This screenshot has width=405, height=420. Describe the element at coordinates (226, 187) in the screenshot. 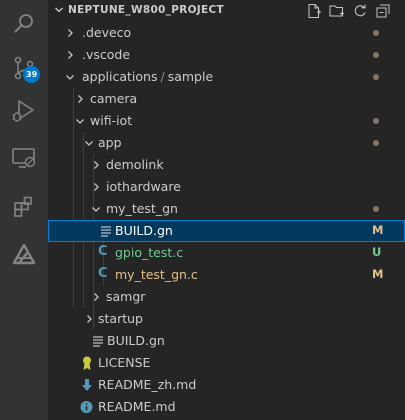

I see `tree-item-iothardware: iothardware` at that location.